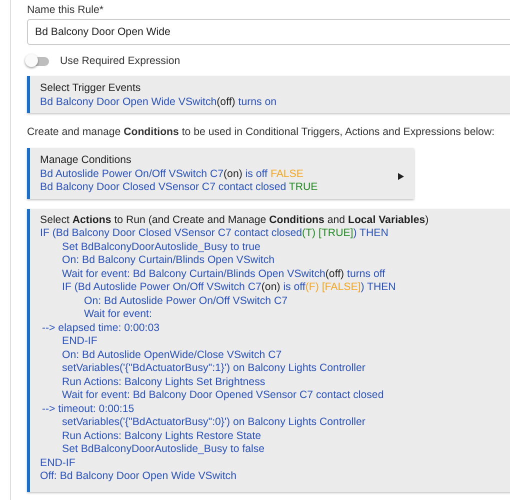 The image size is (510, 500). Describe the element at coordinates (161, 355) in the screenshot. I see `action-line: On: Bd Autoslide OpenWide/Close VSwitch C7` at that location.